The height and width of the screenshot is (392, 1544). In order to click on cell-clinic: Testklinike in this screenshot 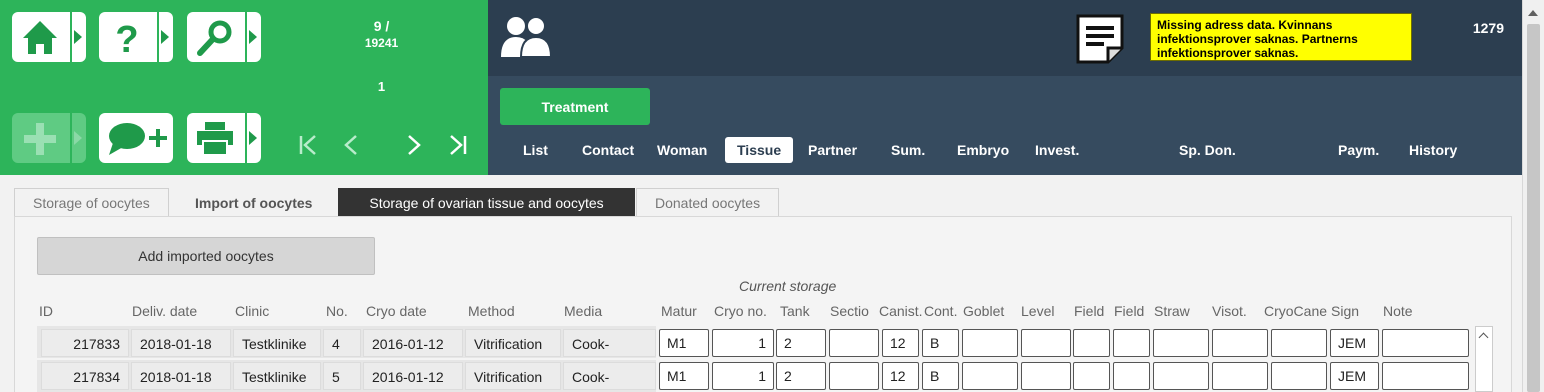, I will do `click(277, 343)`.